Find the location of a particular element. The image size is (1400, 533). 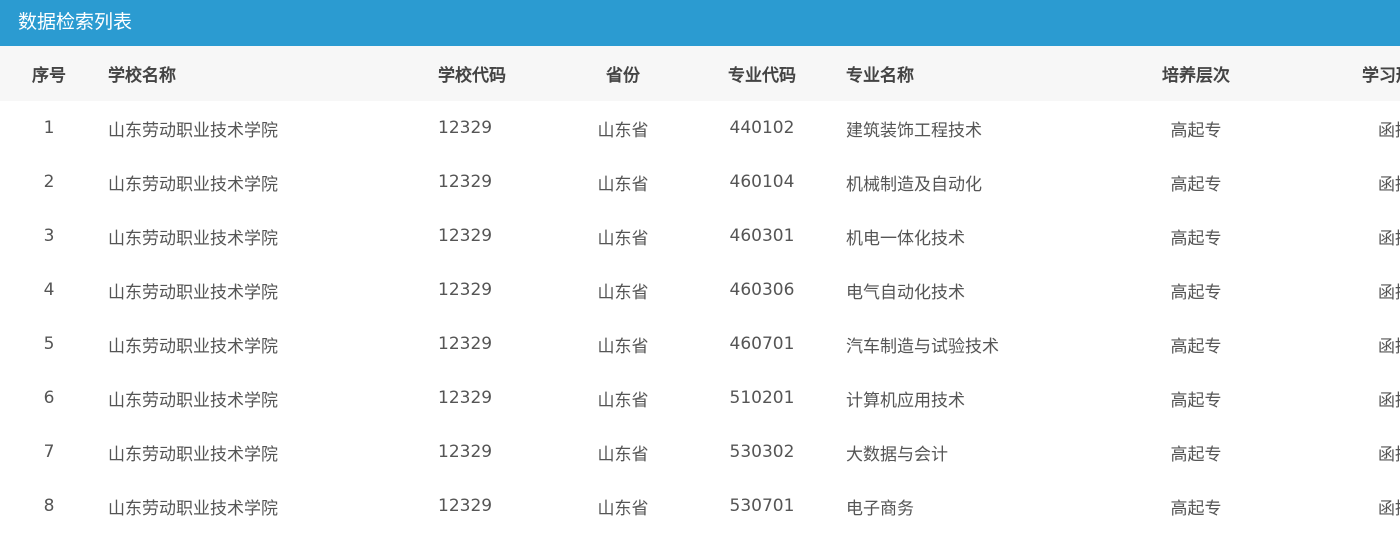

cell-major-name: 机械制造及自动化 is located at coordinates (914, 184).